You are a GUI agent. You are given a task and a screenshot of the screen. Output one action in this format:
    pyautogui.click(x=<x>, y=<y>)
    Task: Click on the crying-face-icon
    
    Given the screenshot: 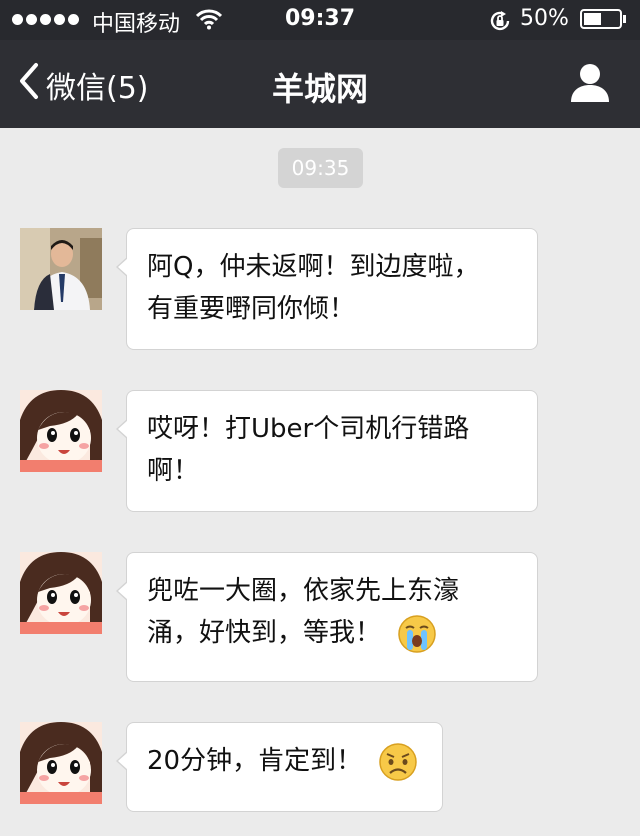 What is the action you would take?
    pyautogui.click(x=417, y=634)
    